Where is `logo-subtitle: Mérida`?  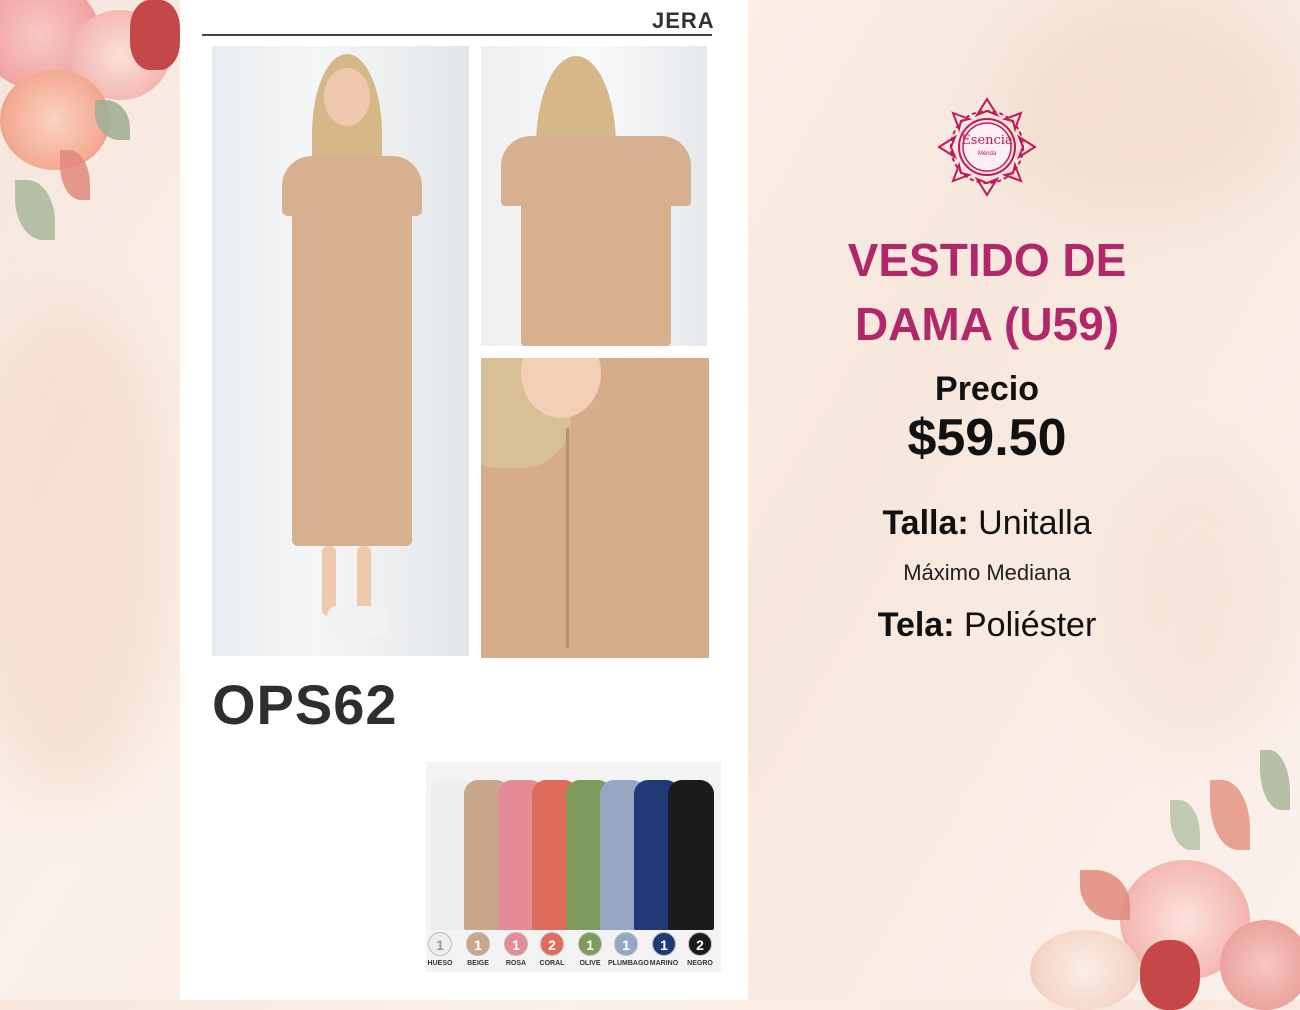
logo-subtitle: Mérida is located at coordinates (987, 154).